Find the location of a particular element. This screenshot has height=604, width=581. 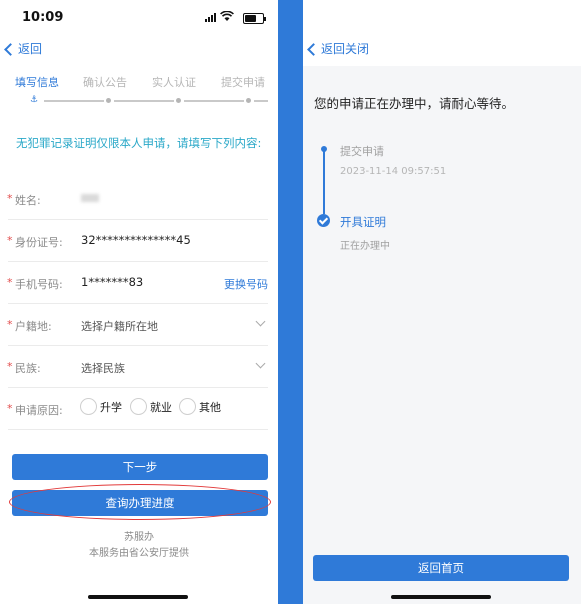

reason-radio-other: 其他 is located at coordinates (200, 406).